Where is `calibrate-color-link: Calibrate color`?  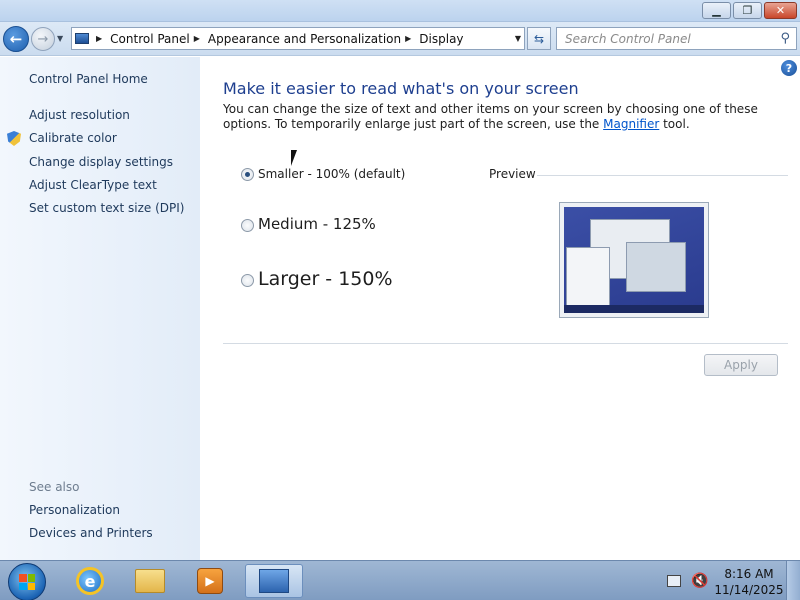 calibrate-color-link: Calibrate color is located at coordinates (73, 138).